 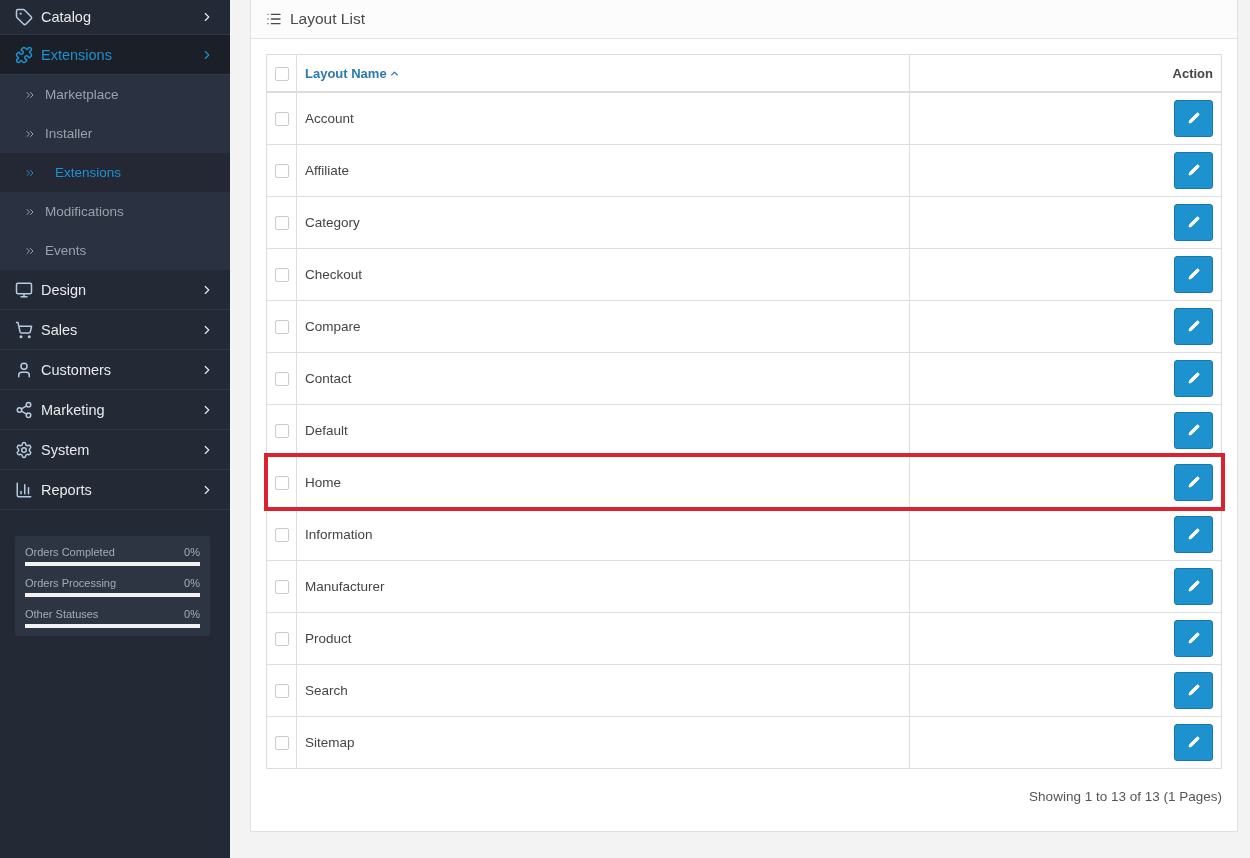 What do you see at coordinates (64, 289) in the screenshot?
I see `menu-label: Design` at bounding box center [64, 289].